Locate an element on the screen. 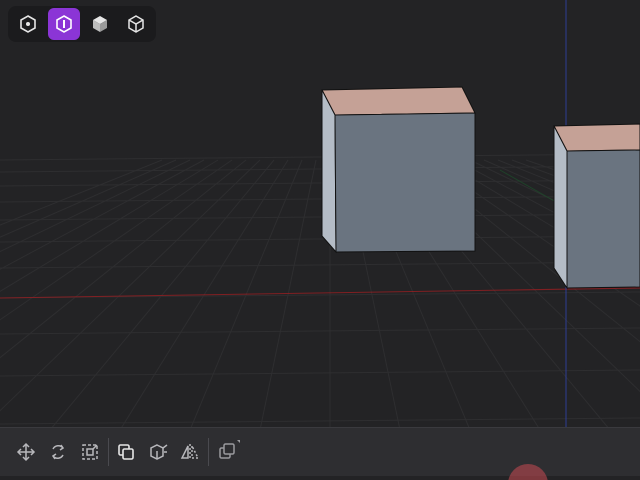 The height and width of the screenshot is (480, 640). extrude-tool-button is located at coordinates (228, 452).